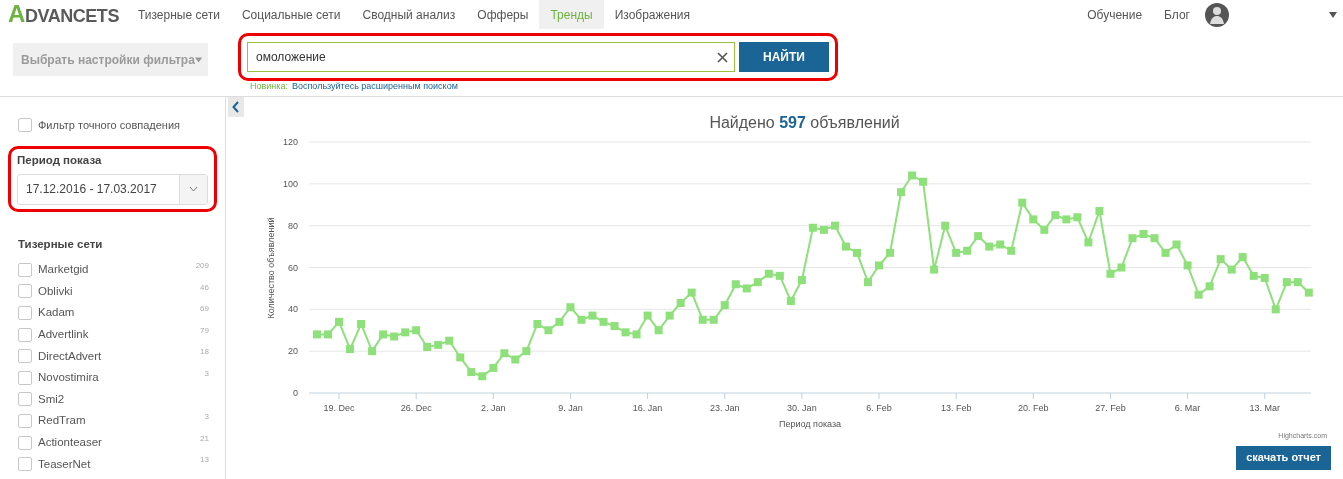  Describe the element at coordinates (293, 225) in the screenshot. I see `y-tick-label: 80` at that location.